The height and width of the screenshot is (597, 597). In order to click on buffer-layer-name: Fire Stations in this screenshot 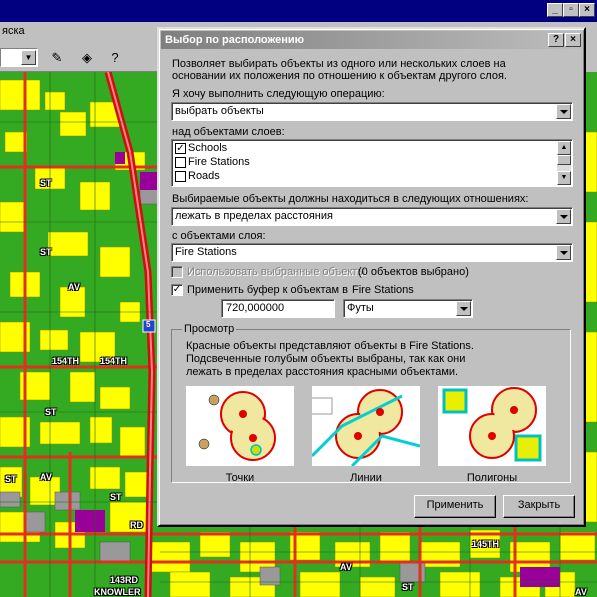, I will do `click(383, 290)`.